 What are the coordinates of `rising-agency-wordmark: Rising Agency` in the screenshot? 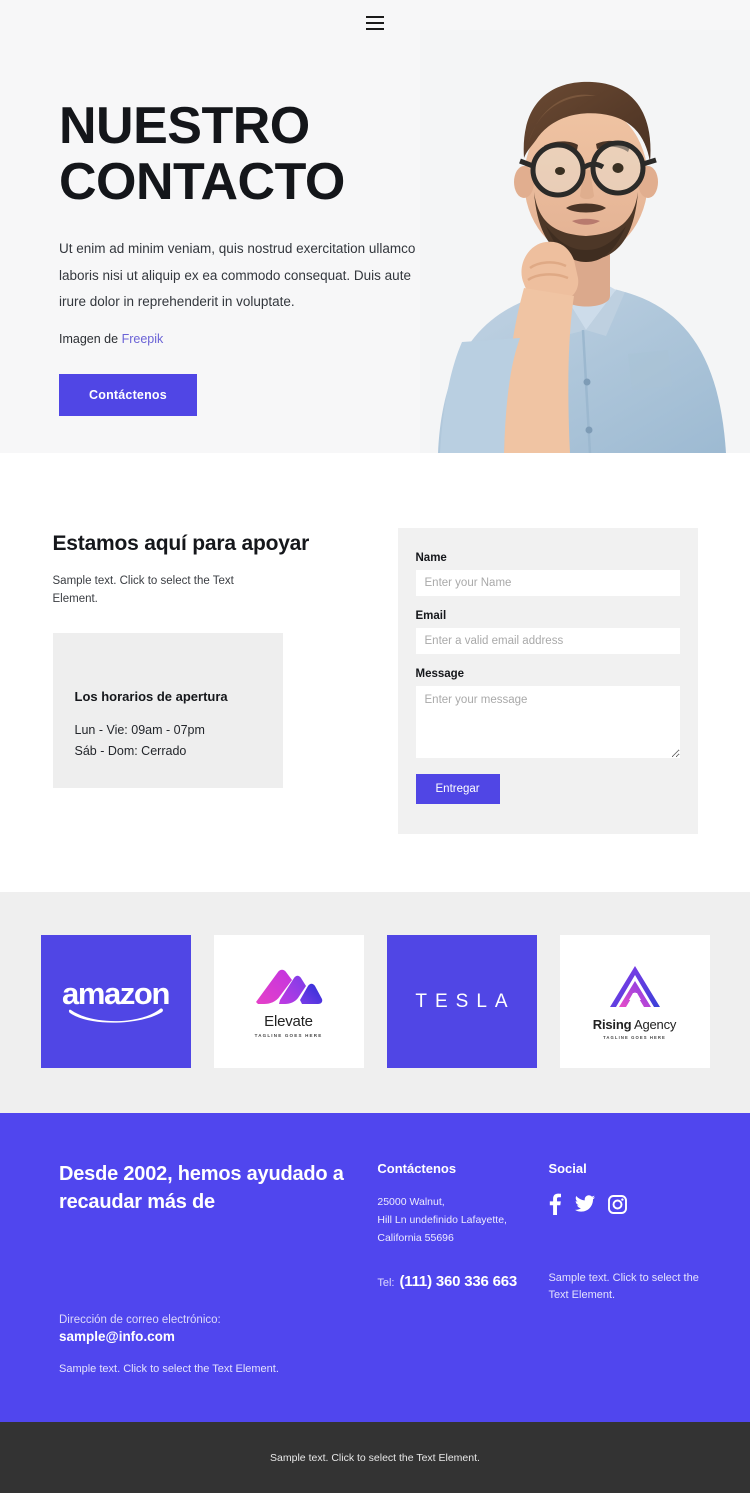 It's located at (634, 1024).